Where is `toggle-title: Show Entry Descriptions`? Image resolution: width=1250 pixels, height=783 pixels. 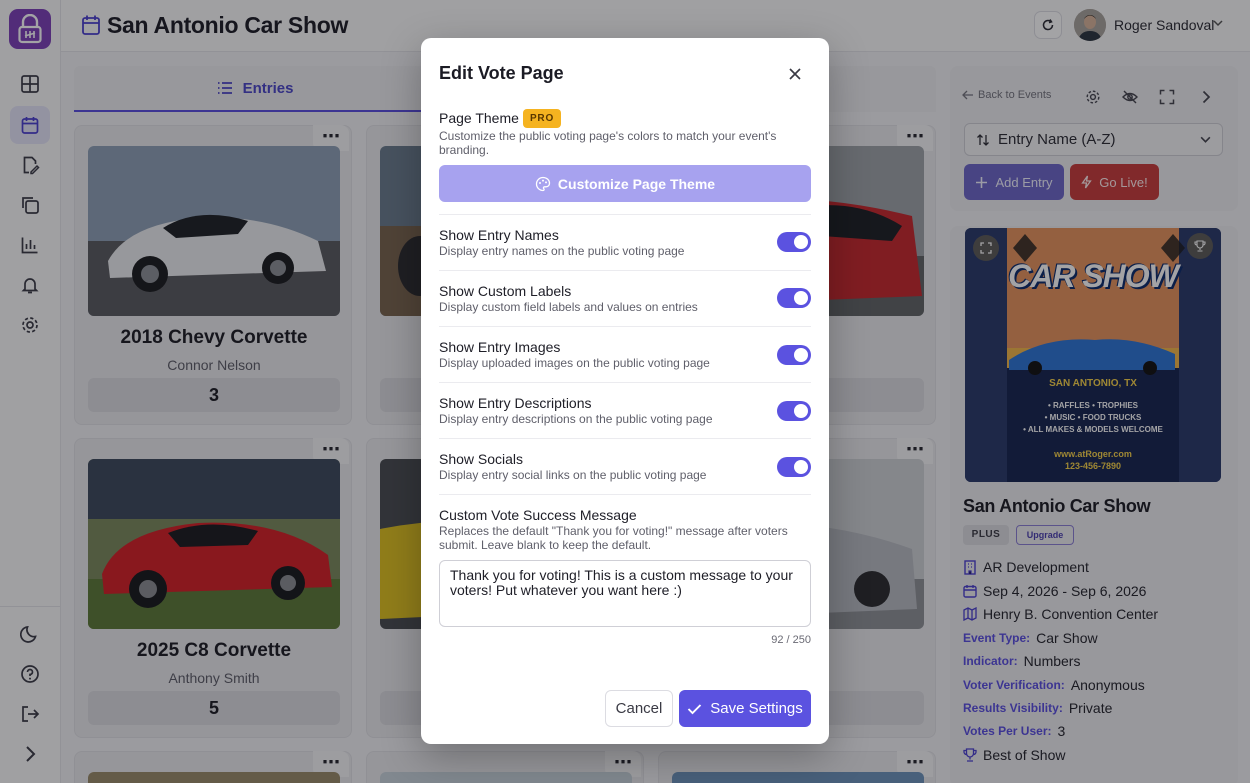 toggle-title: Show Entry Descriptions is located at coordinates (515, 403).